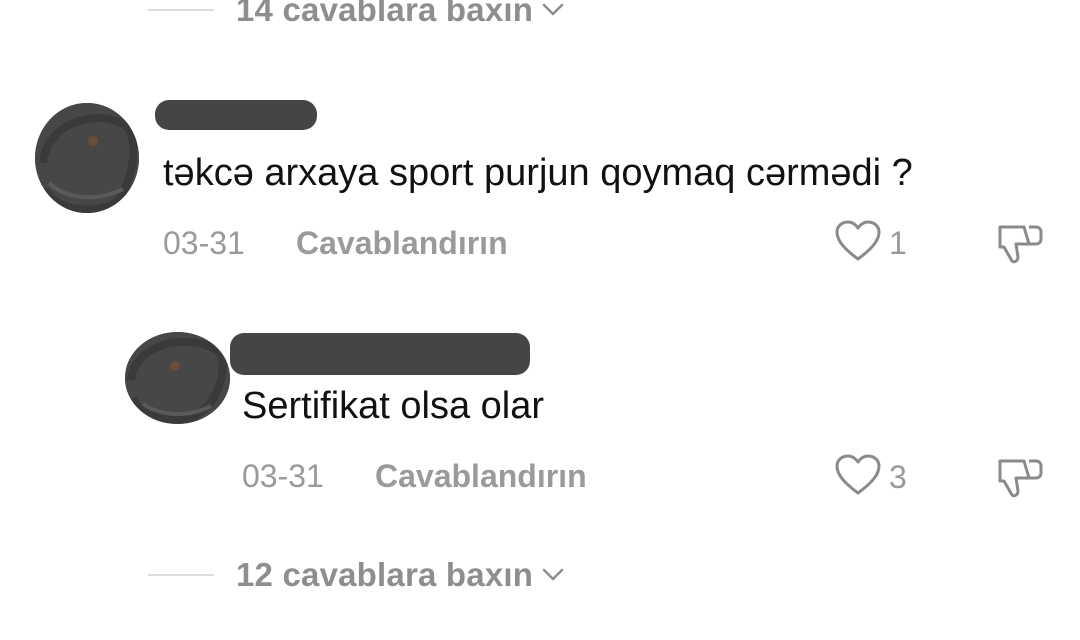 This screenshot has width=1080, height=640. What do you see at coordinates (385, 14) in the screenshot?
I see `view-replies-label: 14 cavablara baxın` at bounding box center [385, 14].